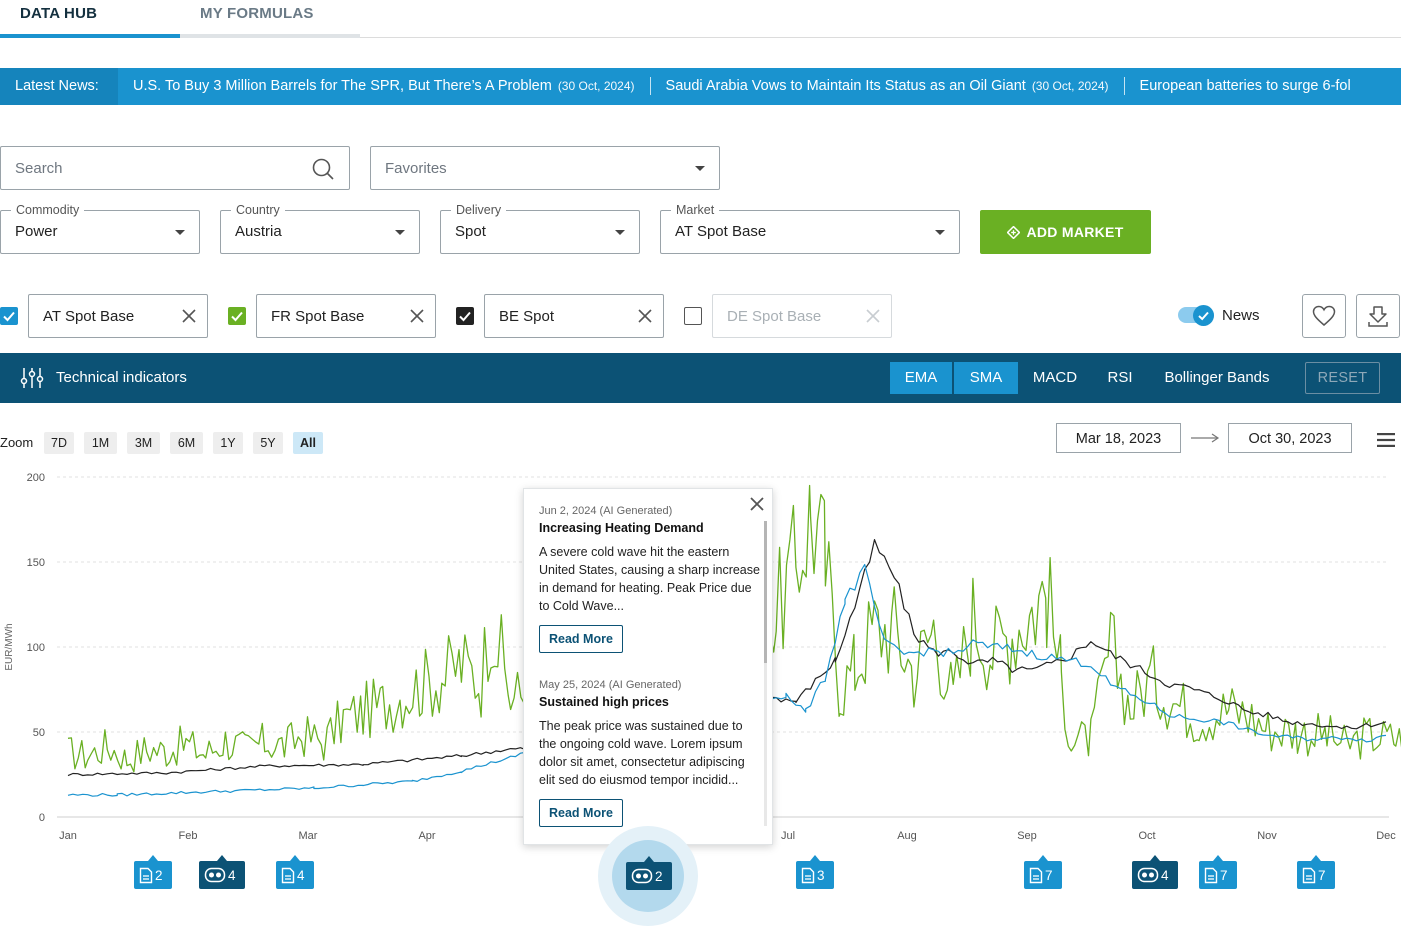 Image resolution: width=1401 pixels, height=926 pixels. Describe the element at coordinates (318, 316) in the screenshot. I see `market-chip-label: FR Spot Base` at that location.